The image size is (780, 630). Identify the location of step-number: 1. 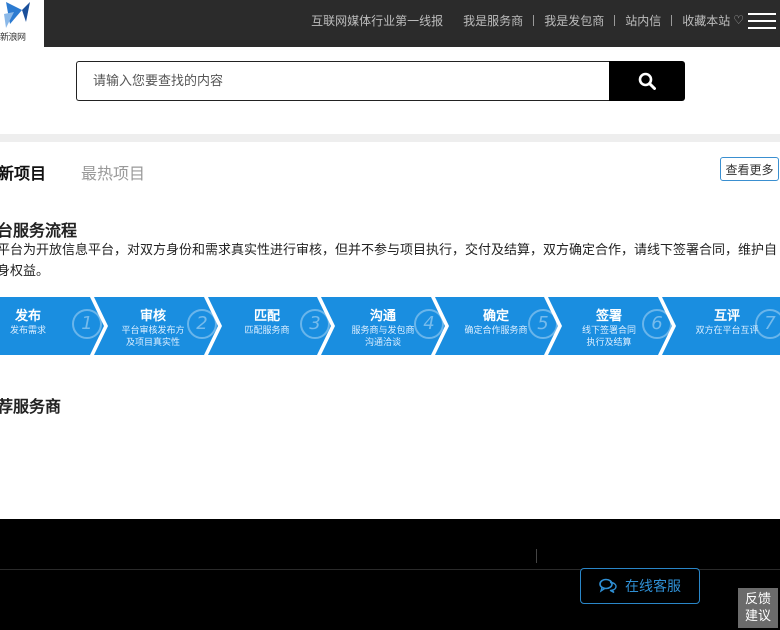
(87, 324).